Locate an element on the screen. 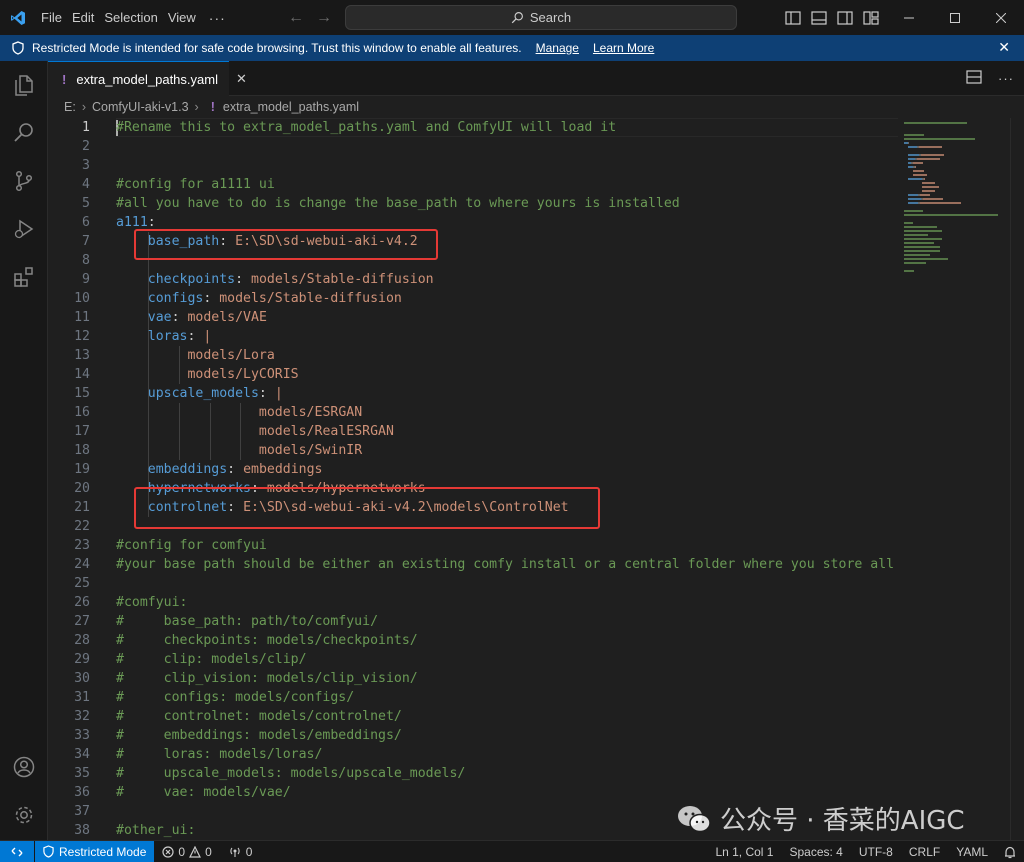 Image resolution: width=1024 pixels, height=862 pixels. window-controls is located at coordinates (955, 17).